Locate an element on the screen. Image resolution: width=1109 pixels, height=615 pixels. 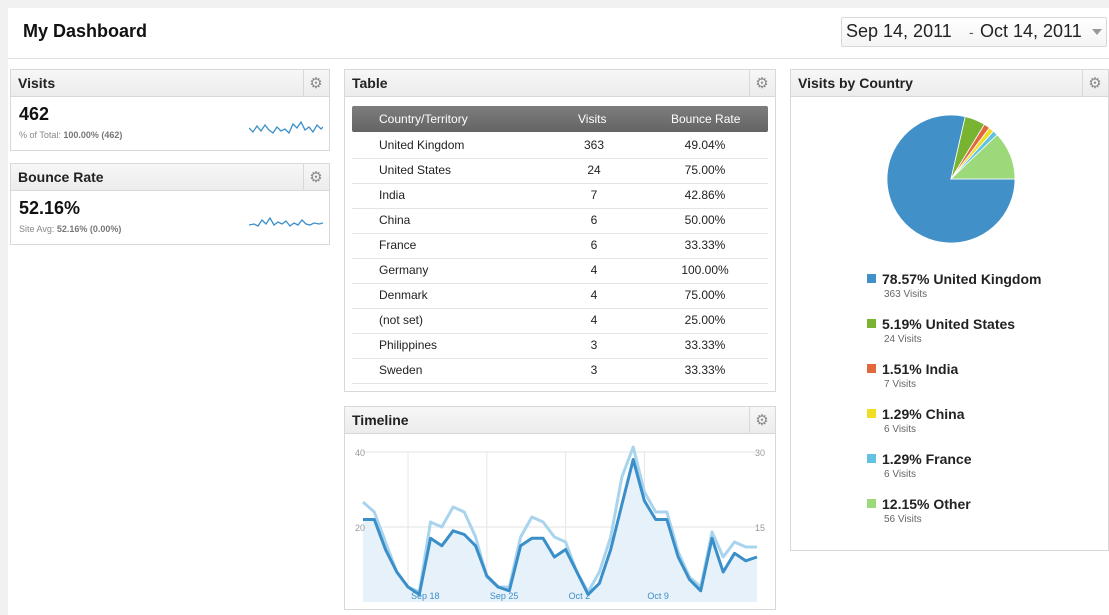
table-header: Country/Territory Visits Bounce Rate is located at coordinates (560, 119).